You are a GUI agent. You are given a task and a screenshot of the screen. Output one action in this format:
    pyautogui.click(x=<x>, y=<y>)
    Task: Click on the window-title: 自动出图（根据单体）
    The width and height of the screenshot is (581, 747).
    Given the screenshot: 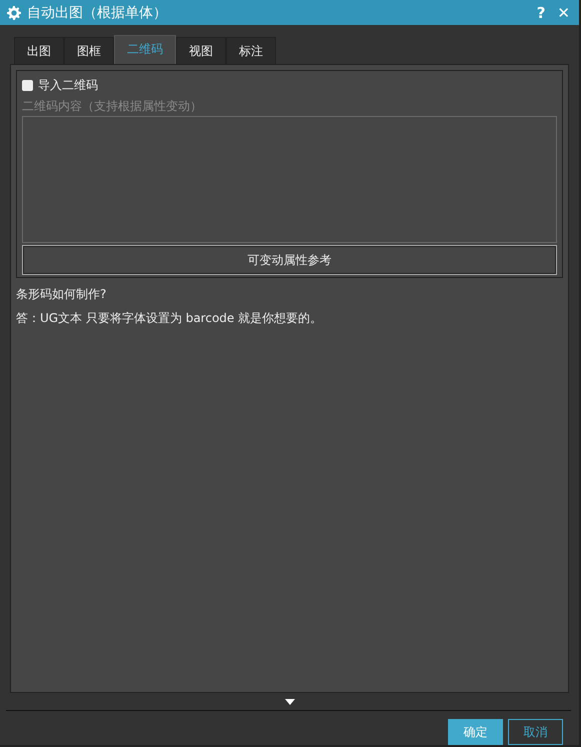 What is the action you would take?
    pyautogui.click(x=97, y=13)
    